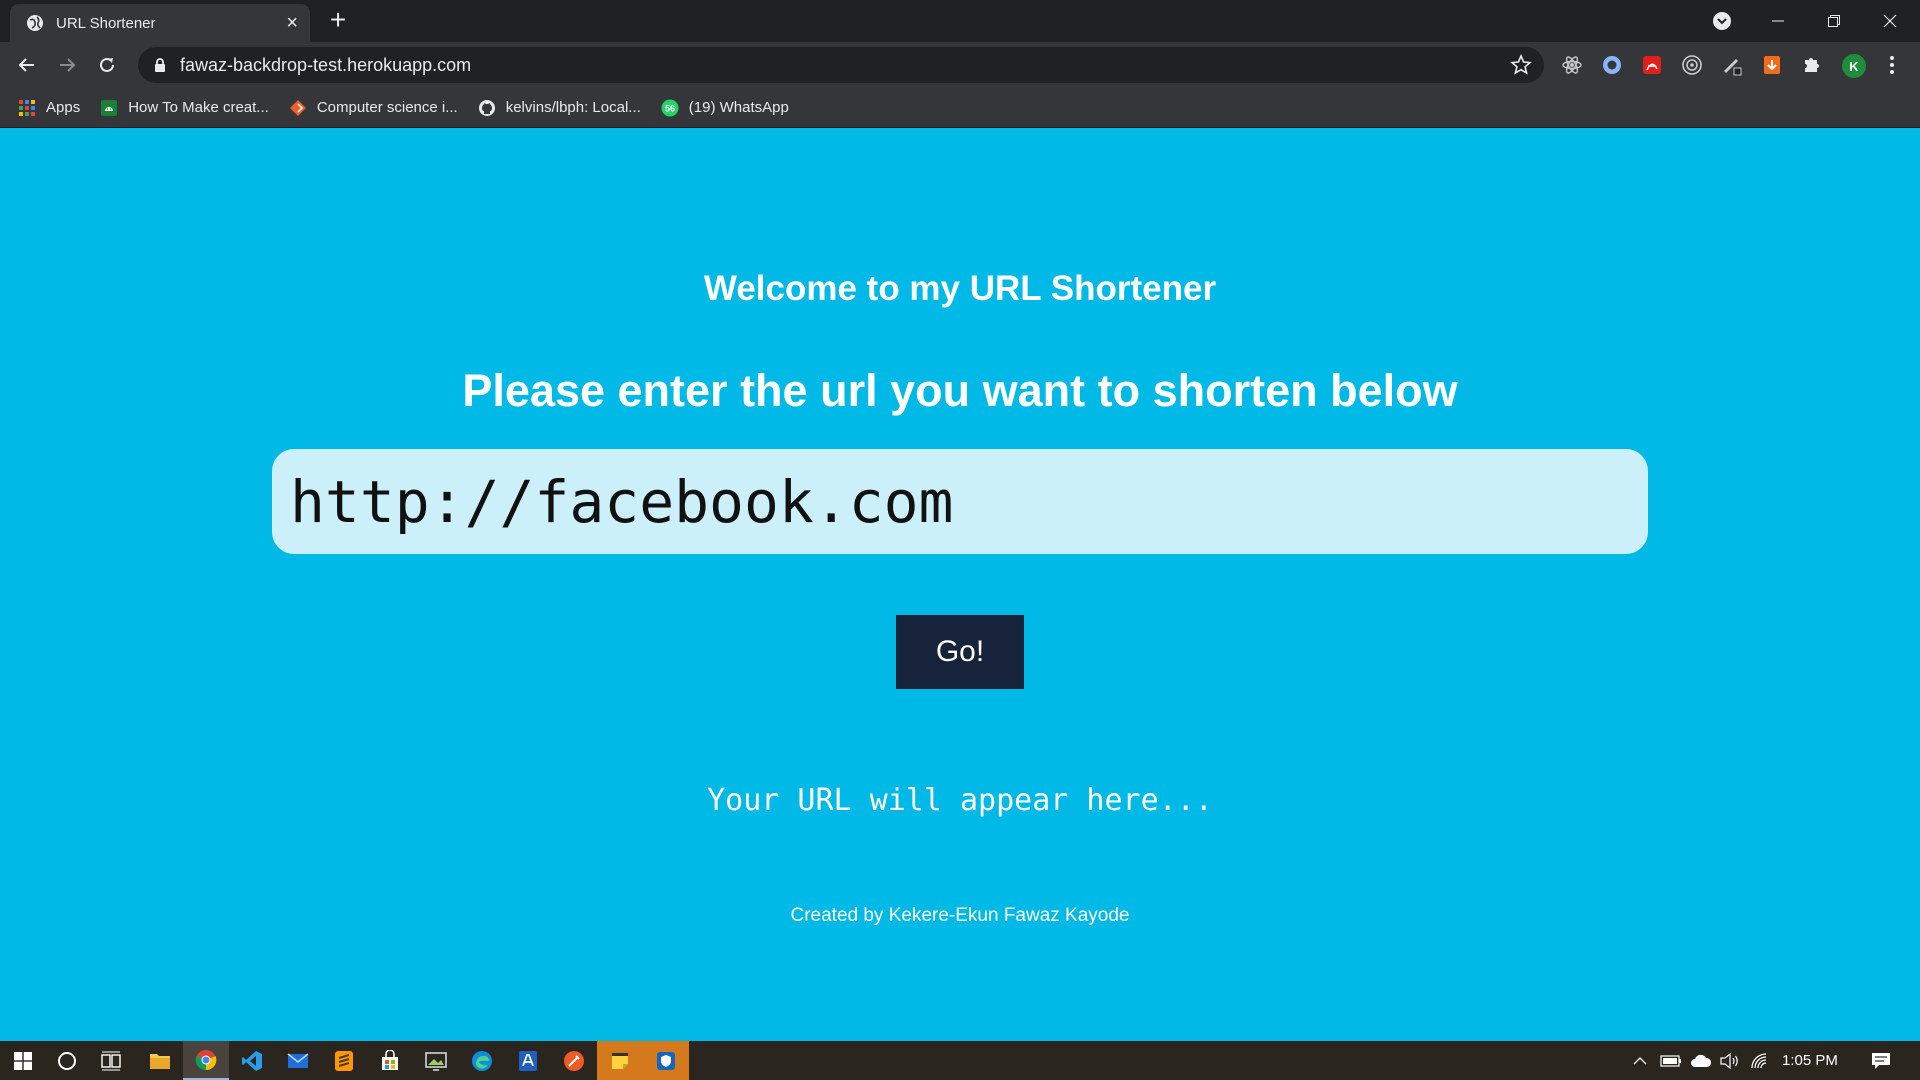 Image resolution: width=1920 pixels, height=1080 pixels. Describe the element at coordinates (338, 20) in the screenshot. I see `new-tab-button: +` at that location.